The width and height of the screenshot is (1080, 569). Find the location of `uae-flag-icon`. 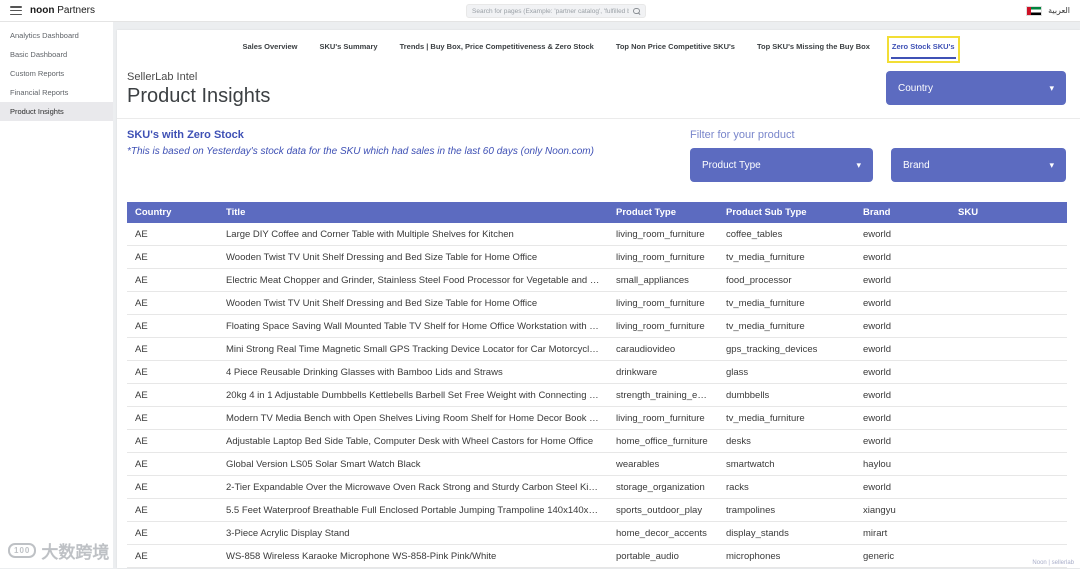

uae-flag-icon is located at coordinates (1034, 10).